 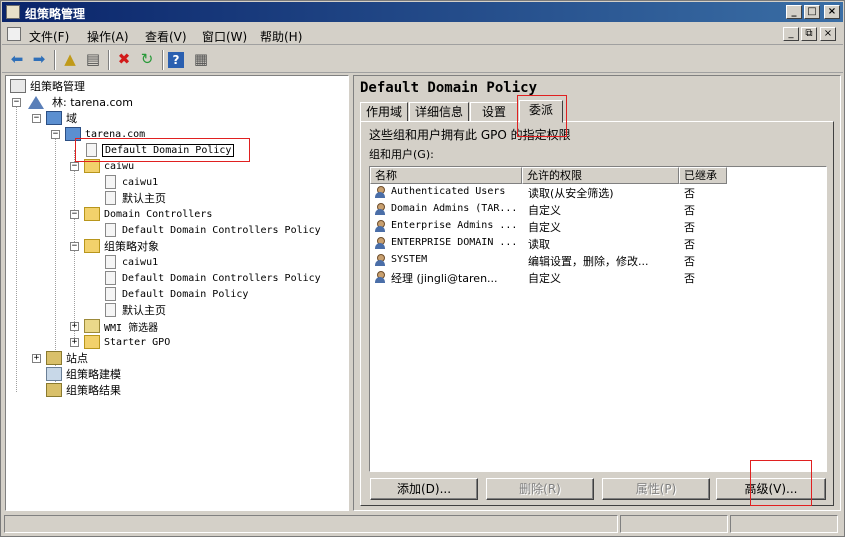 What do you see at coordinates (656, 489) in the screenshot?
I see `properties-button: 属性(P)` at bounding box center [656, 489].